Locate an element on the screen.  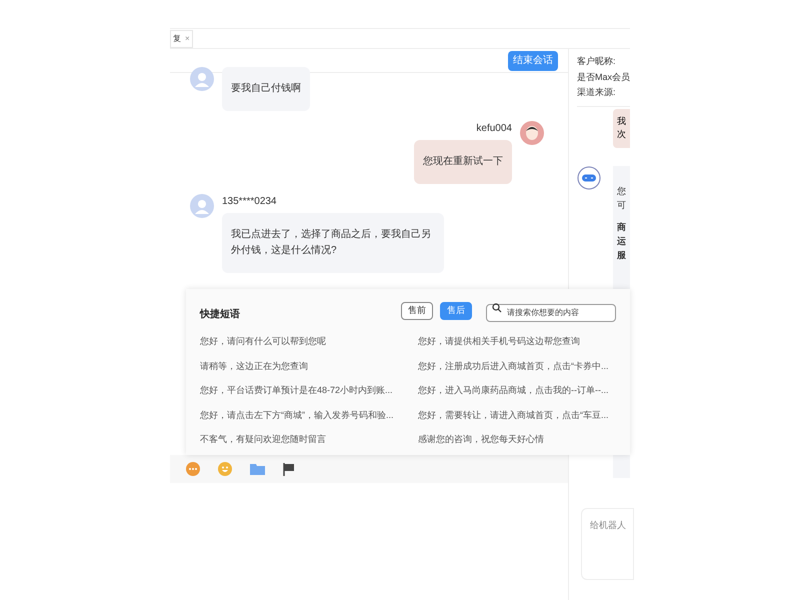
flag-icon is located at coordinates (289, 469).